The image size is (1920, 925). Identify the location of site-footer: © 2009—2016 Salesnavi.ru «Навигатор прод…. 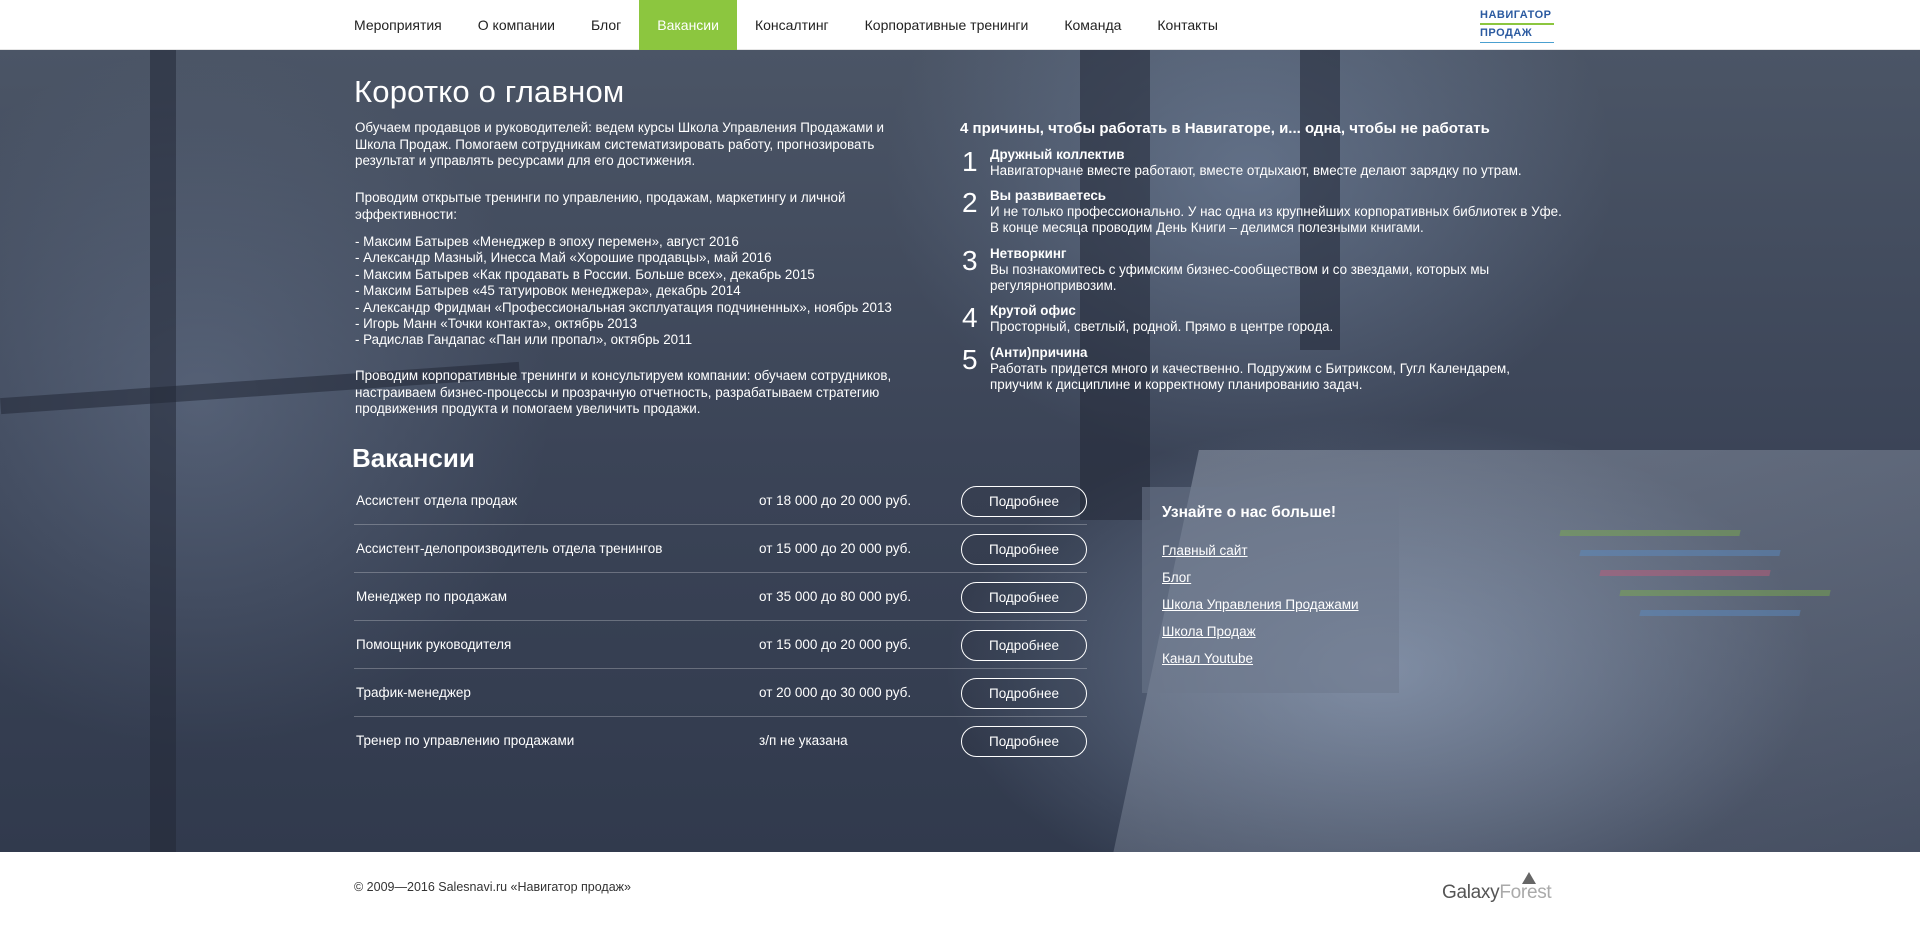
(960, 888).